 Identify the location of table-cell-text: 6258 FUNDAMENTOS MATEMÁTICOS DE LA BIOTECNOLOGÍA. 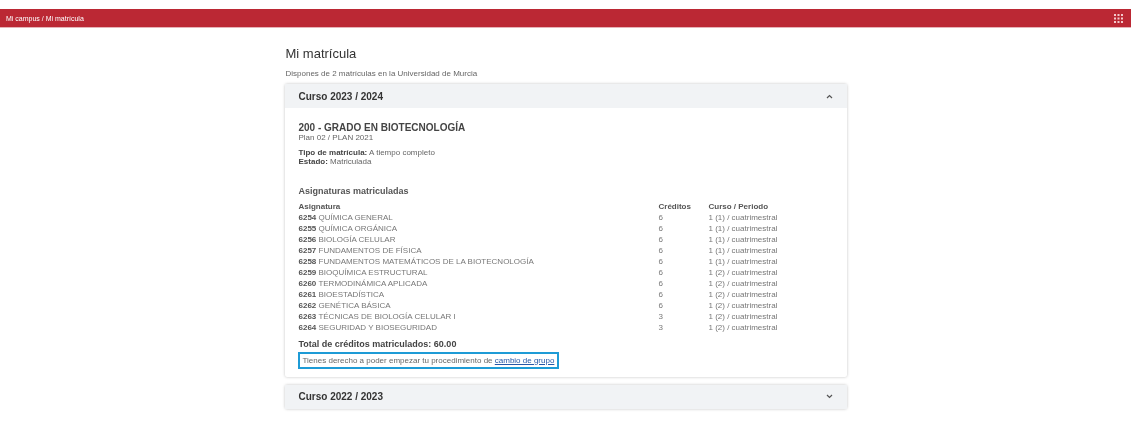
(416, 262).